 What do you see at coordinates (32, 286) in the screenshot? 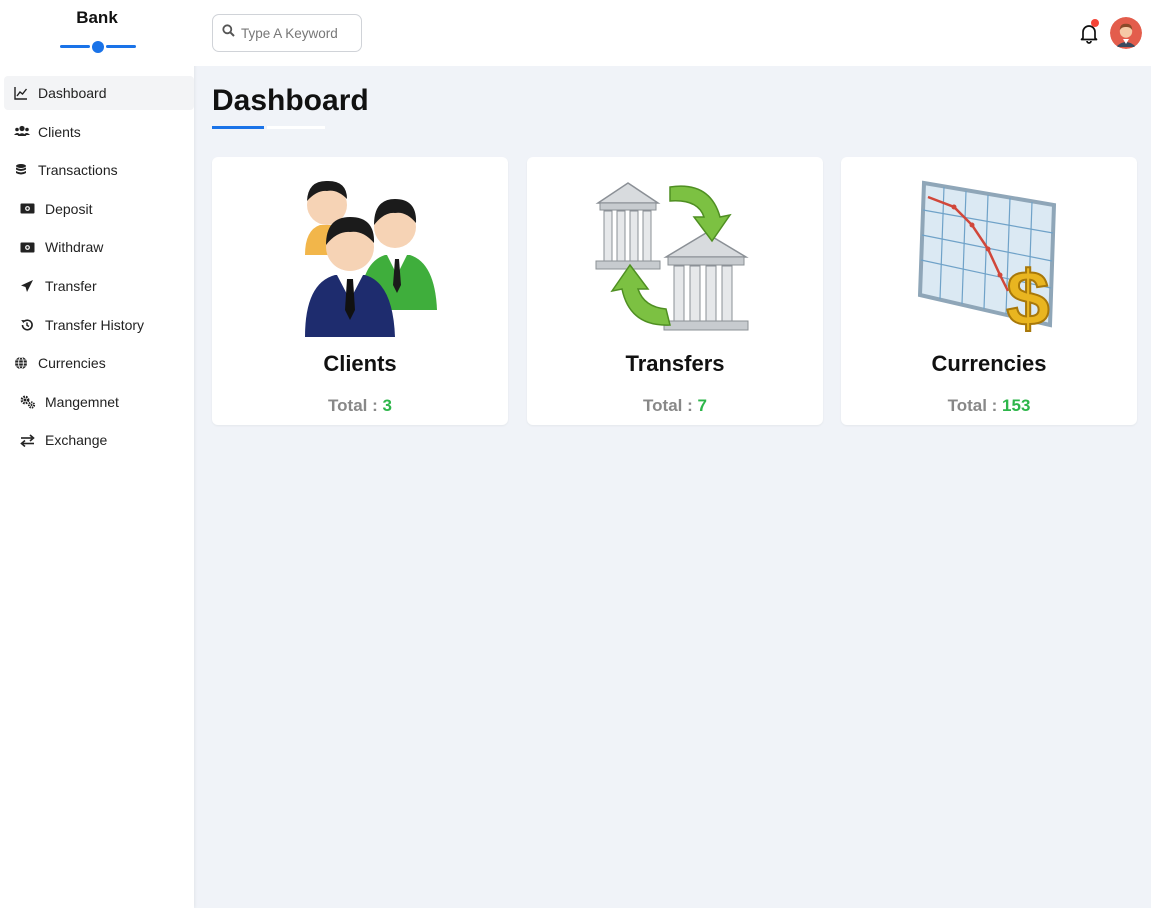
I see `paper-plane-icon` at bounding box center [32, 286].